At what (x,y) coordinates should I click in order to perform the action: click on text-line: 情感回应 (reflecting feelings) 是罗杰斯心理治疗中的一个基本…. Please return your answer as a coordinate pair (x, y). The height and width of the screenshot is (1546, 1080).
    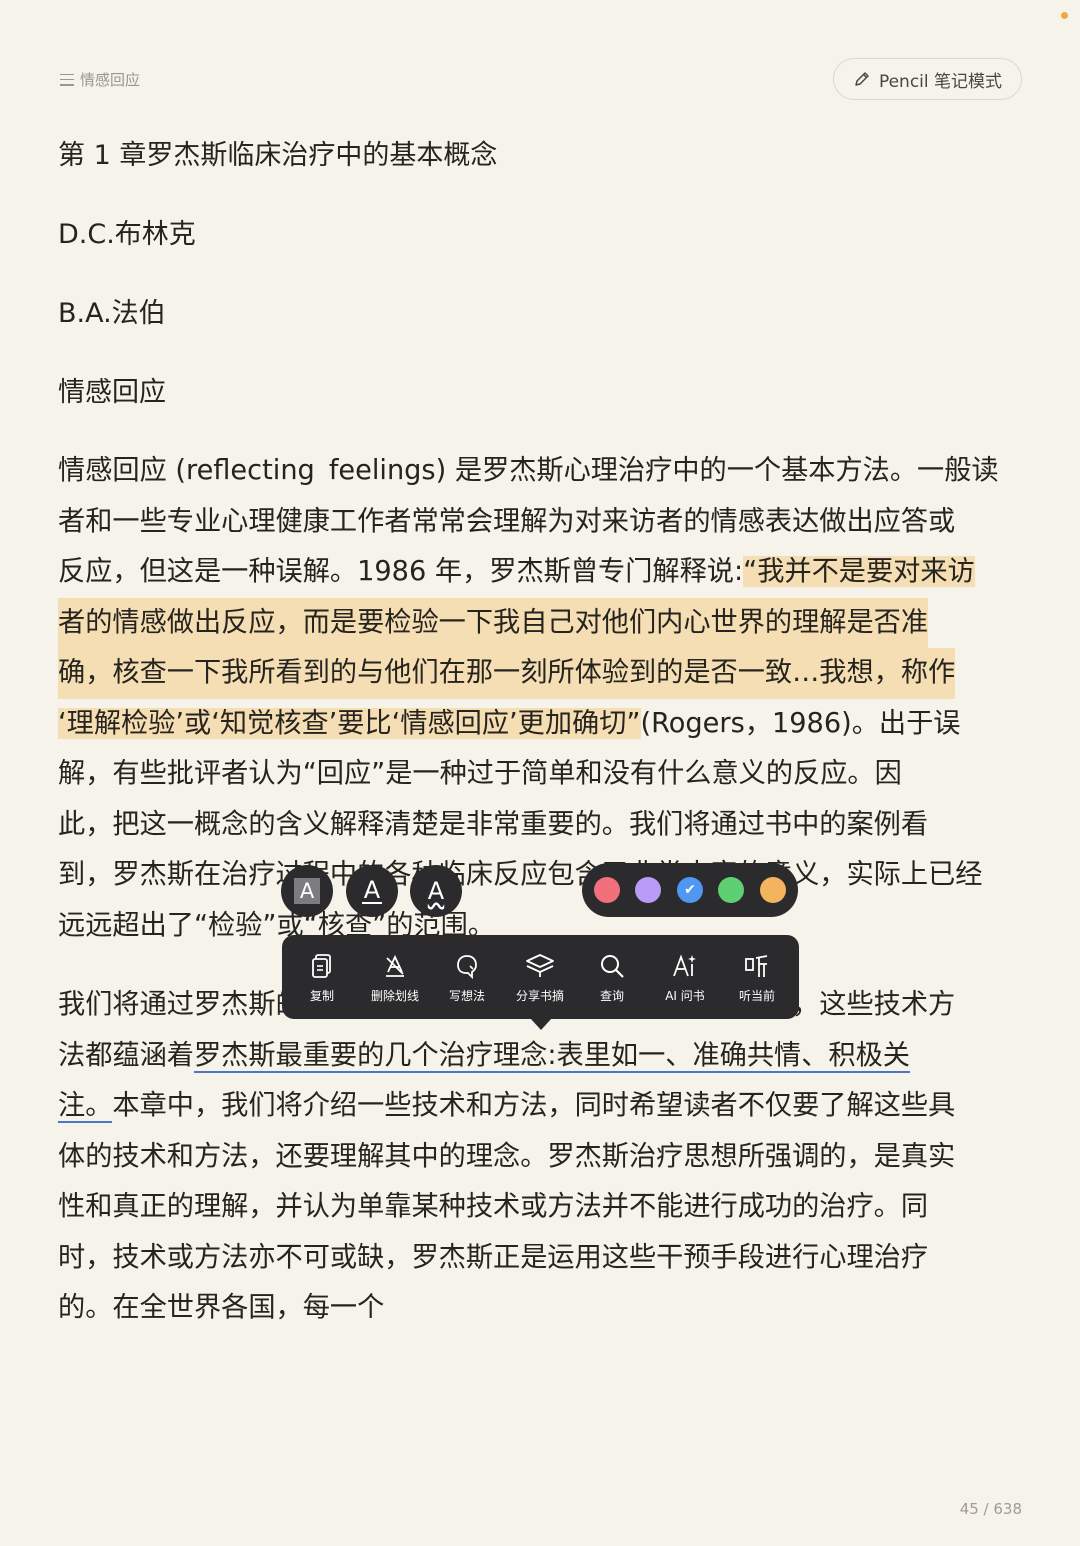
    Looking at the image, I should click on (537, 471).